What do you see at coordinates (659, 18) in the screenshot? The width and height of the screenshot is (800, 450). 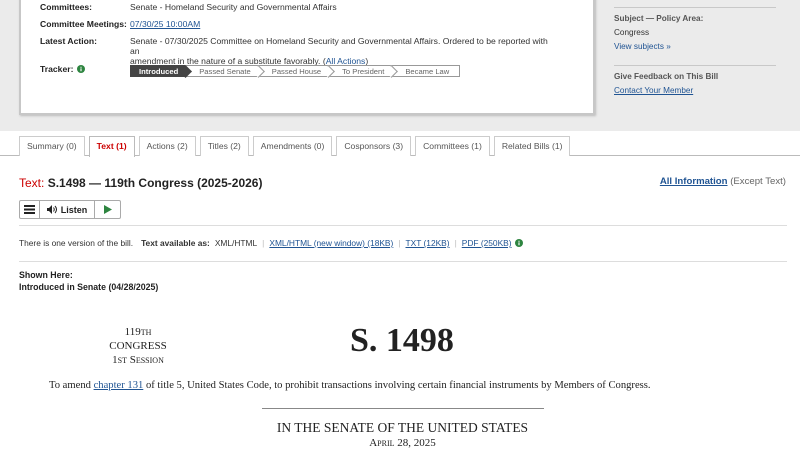 I see `policy-area-title: Subject — Policy Area:` at bounding box center [659, 18].